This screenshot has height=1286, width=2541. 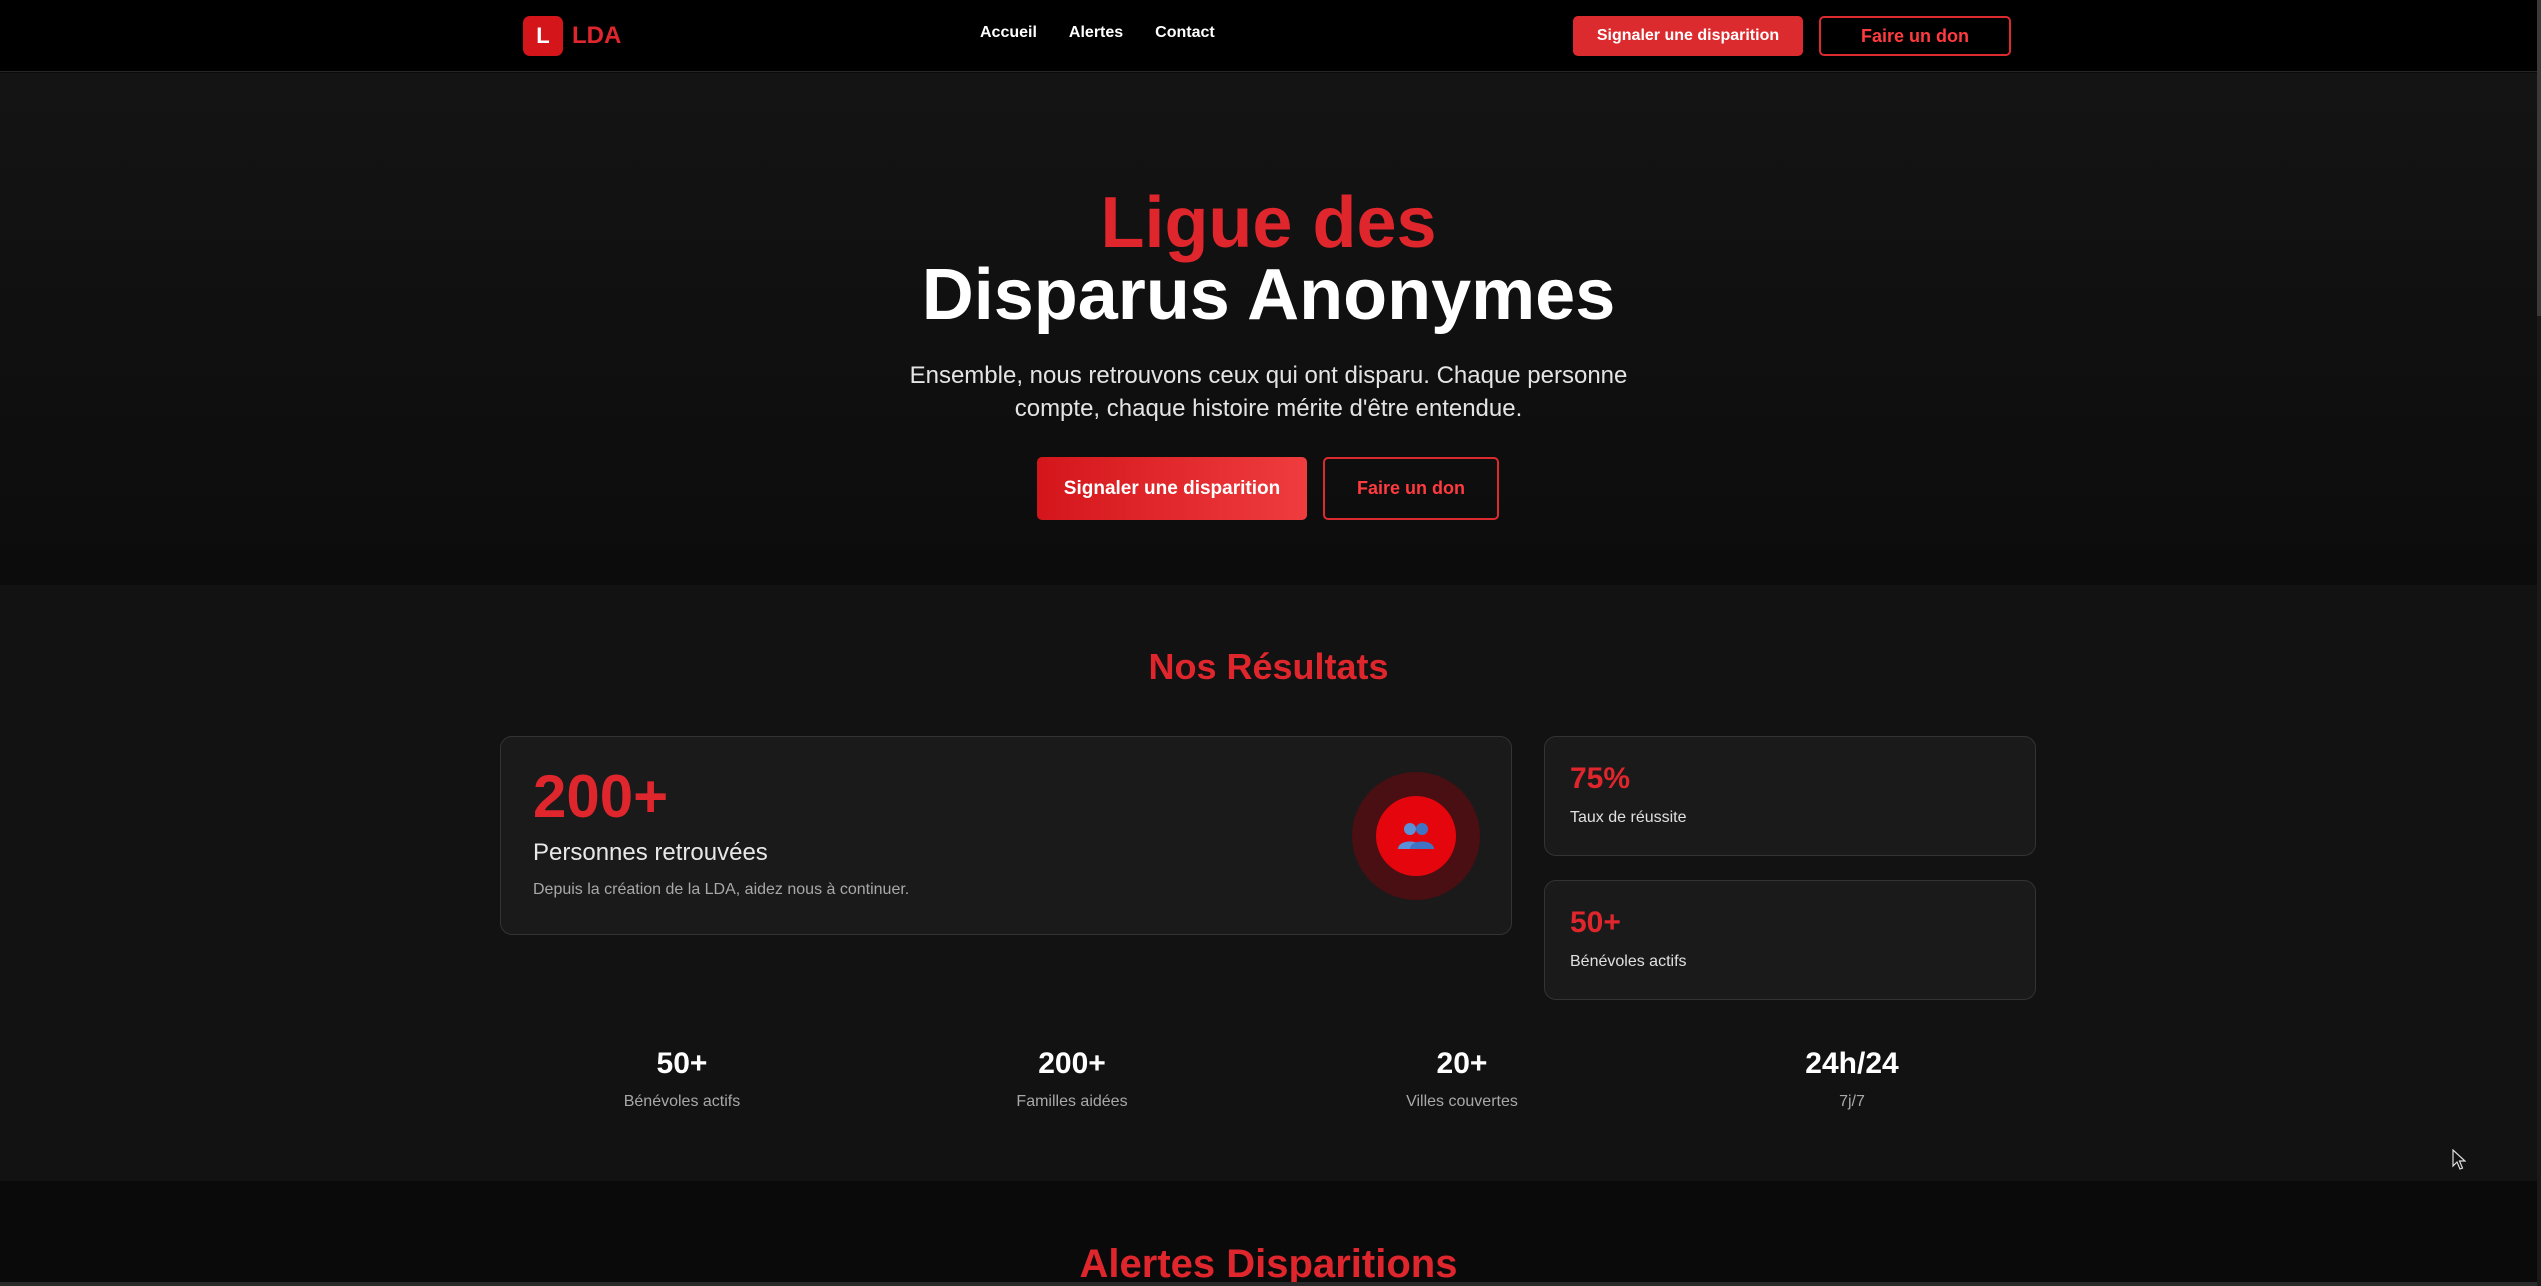 What do you see at coordinates (601, 796) in the screenshot?
I see `main-stat-value: 200+` at bounding box center [601, 796].